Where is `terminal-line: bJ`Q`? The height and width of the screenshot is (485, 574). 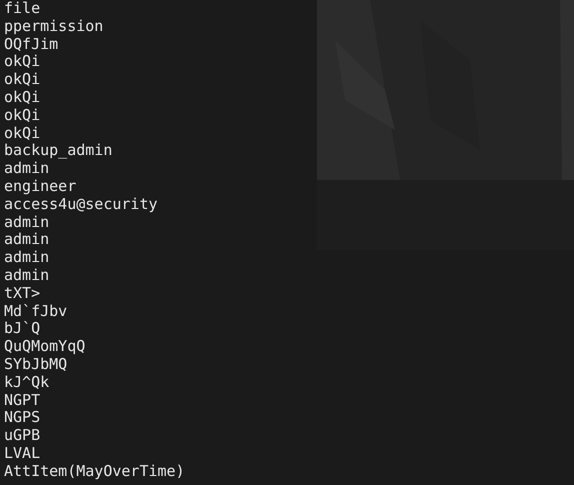
terminal-line: bJ`Q is located at coordinates (22, 329).